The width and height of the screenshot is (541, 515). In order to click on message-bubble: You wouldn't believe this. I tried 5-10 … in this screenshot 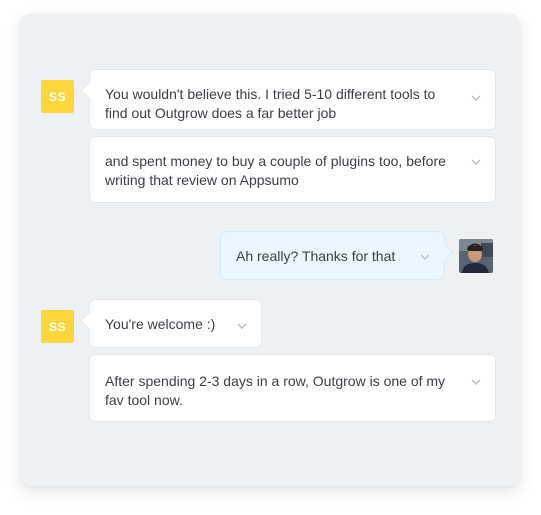, I will do `click(292, 99)`.